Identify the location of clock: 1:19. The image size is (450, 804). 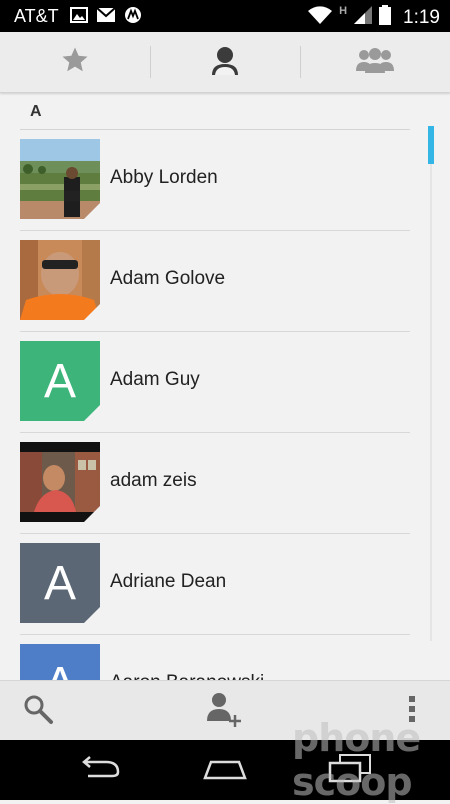
(421, 17).